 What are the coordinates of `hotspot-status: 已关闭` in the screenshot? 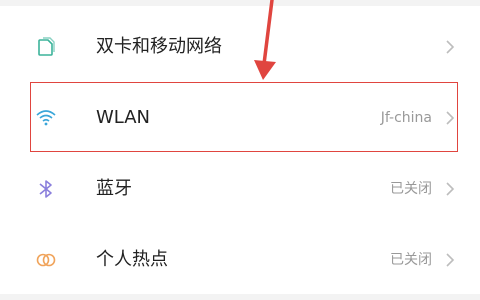 It's located at (411, 260).